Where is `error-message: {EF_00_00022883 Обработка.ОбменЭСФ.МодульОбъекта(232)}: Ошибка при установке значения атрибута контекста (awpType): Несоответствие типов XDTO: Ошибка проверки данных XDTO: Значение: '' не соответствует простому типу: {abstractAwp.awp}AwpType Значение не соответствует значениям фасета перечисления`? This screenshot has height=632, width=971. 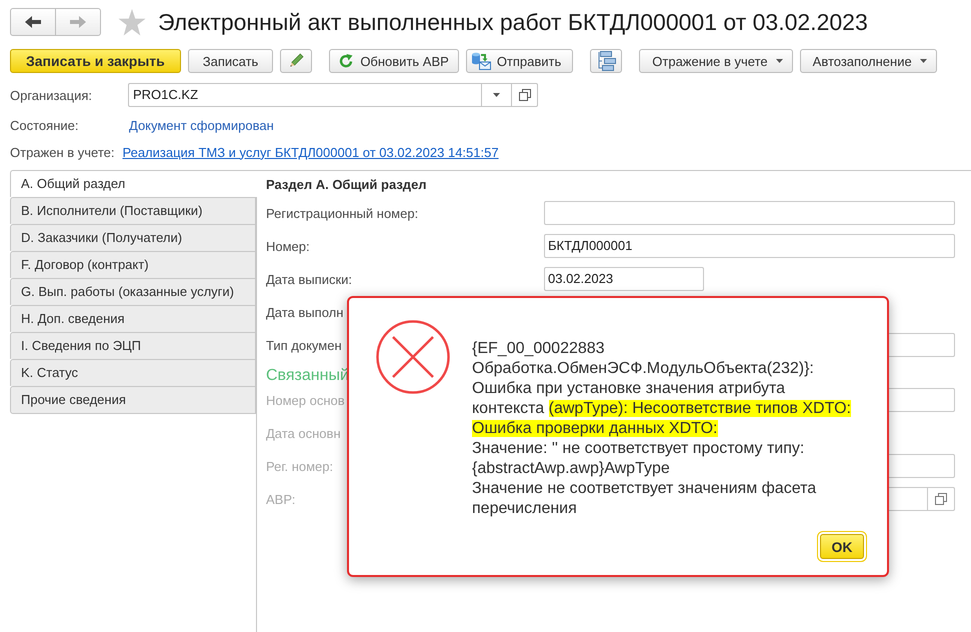 error-message: {EF_00_00022883 Обработка.ОбменЭСФ.МодульОбъекта(232)}: Ошибка при установке значения атрибута контекста (awpType): Несоответствие типов XDTO: Ошибка проверки данных XDTO: Значение: '' не соответствует простому типу: {abstractAwp.awp}AwpType Значение не соответствует значениям фасета перечисления is located at coordinates (661, 429).